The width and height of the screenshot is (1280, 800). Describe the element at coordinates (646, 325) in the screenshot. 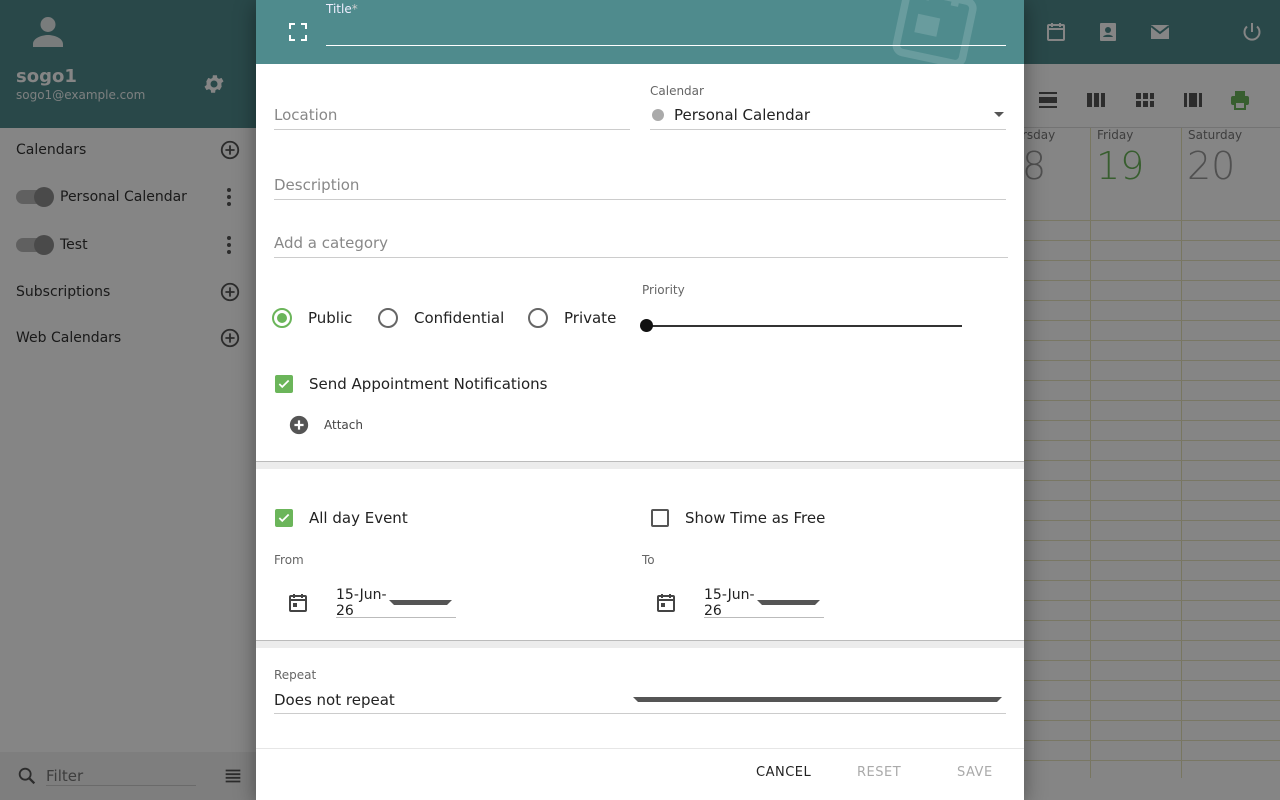

I see `priority-slider-thumb` at that location.